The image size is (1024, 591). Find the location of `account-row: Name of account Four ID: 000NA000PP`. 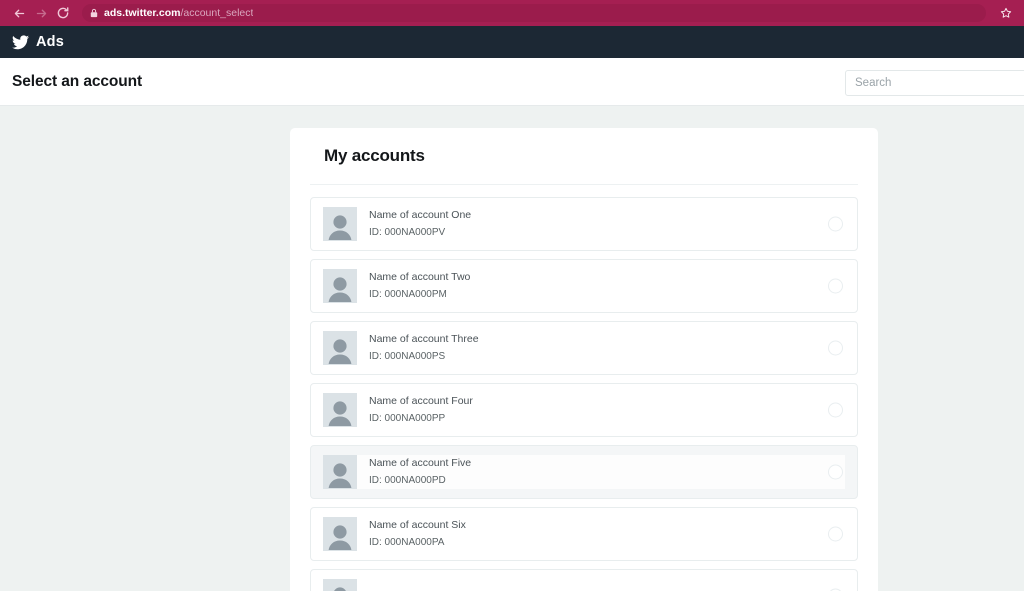

account-row: Name of account Four ID: 000NA000PP is located at coordinates (584, 410).